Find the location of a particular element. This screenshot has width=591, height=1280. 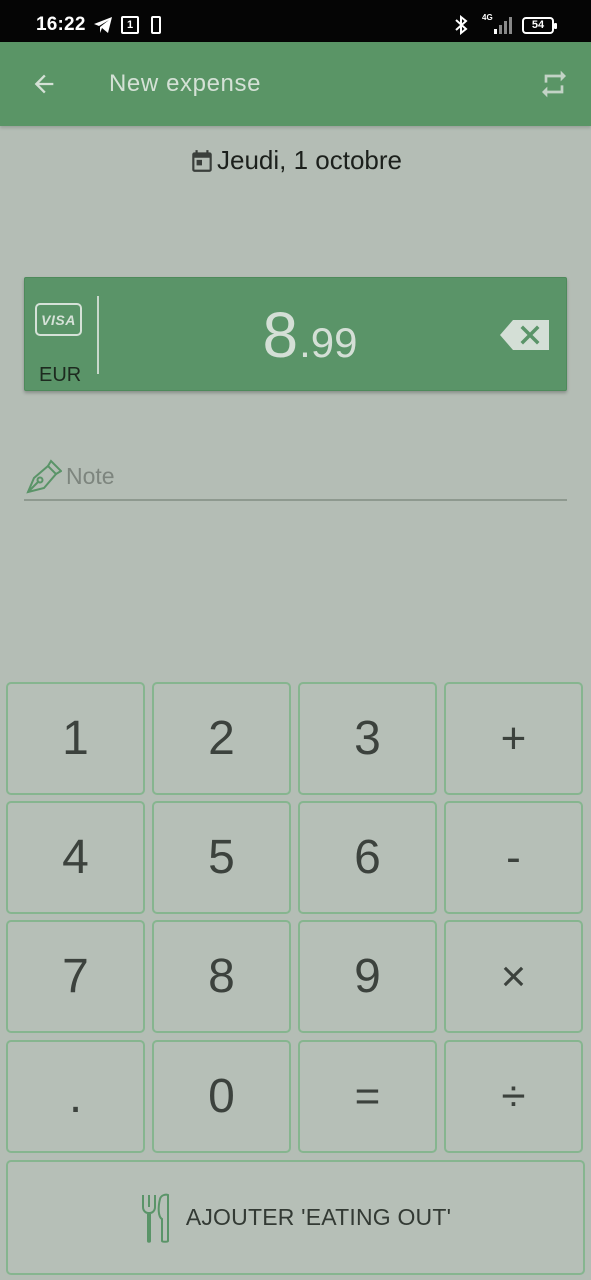

fork-knife-icon is located at coordinates (155, 1218).